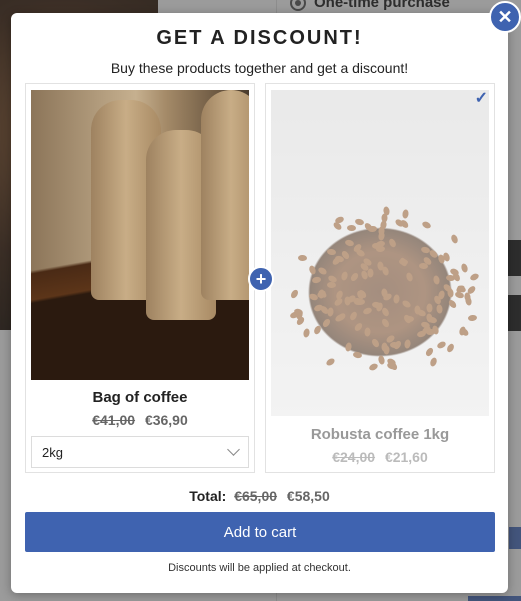 The width and height of the screenshot is (521, 601). What do you see at coordinates (505, 17) in the screenshot?
I see `close-icon: ✕` at bounding box center [505, 17].